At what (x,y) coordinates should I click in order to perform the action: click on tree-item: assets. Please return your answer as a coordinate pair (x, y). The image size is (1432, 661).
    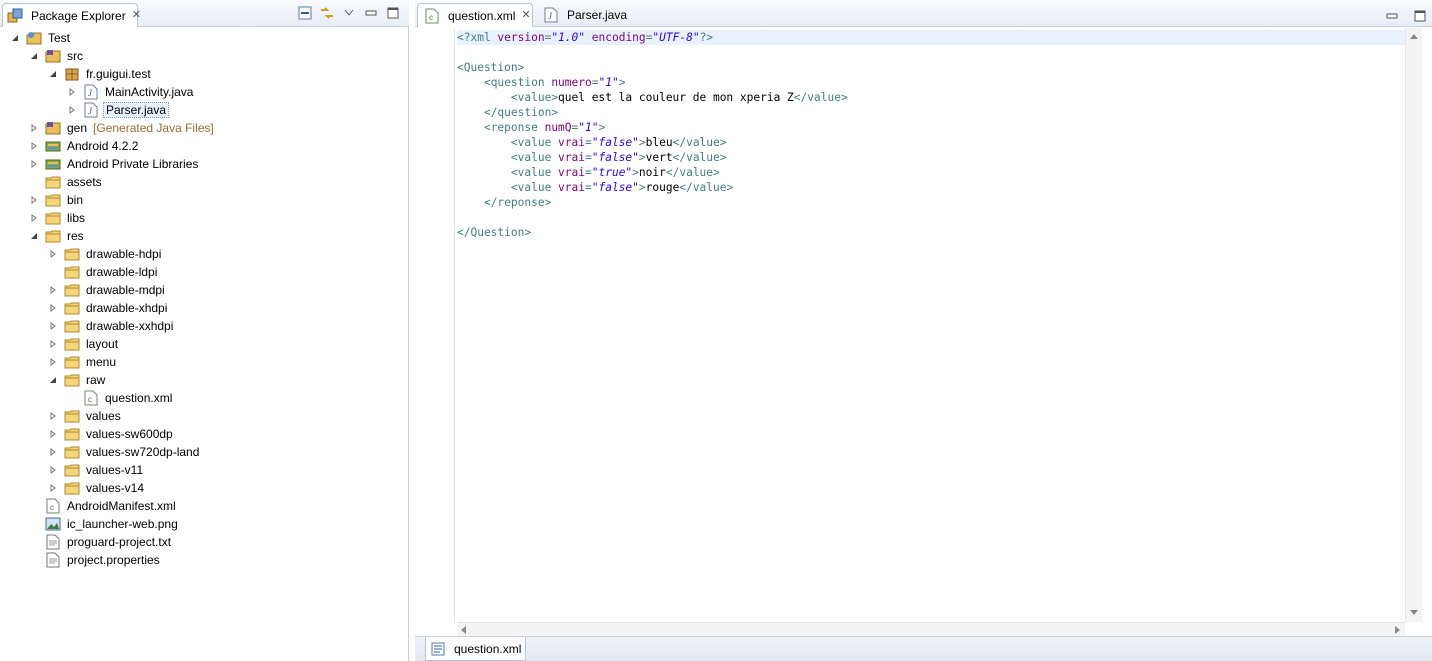
    Looking at the image, I should click on (66, 182).